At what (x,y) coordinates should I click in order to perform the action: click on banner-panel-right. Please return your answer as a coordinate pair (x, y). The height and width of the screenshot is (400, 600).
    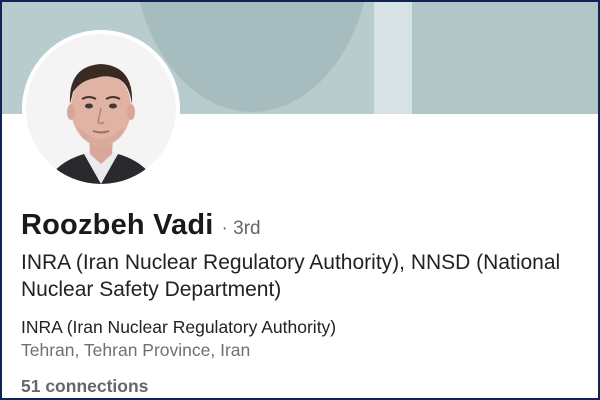
    Looking at the image, I should click on (505, 58).